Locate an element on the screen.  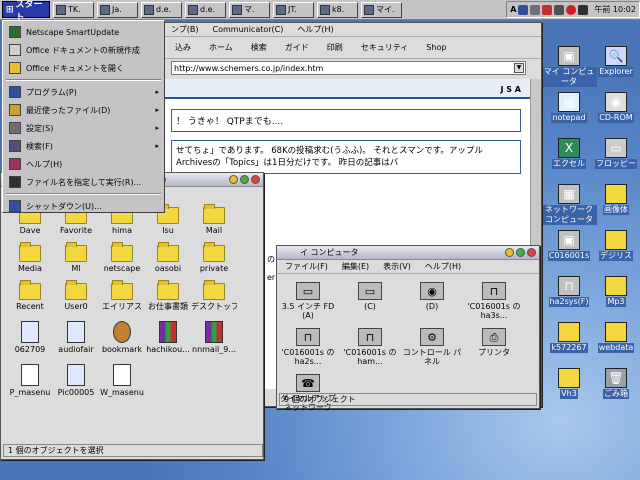
folder-item: P_masenu is located at coordinates (30, 380).